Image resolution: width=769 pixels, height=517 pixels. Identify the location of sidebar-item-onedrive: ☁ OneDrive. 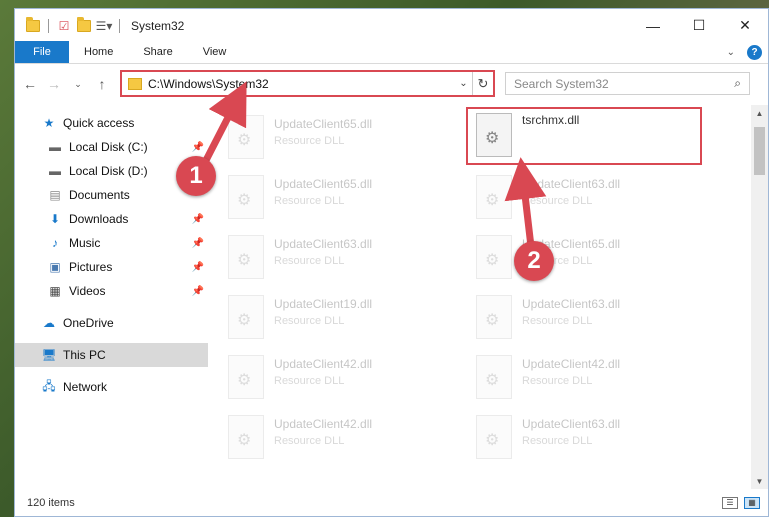
(111, 323).